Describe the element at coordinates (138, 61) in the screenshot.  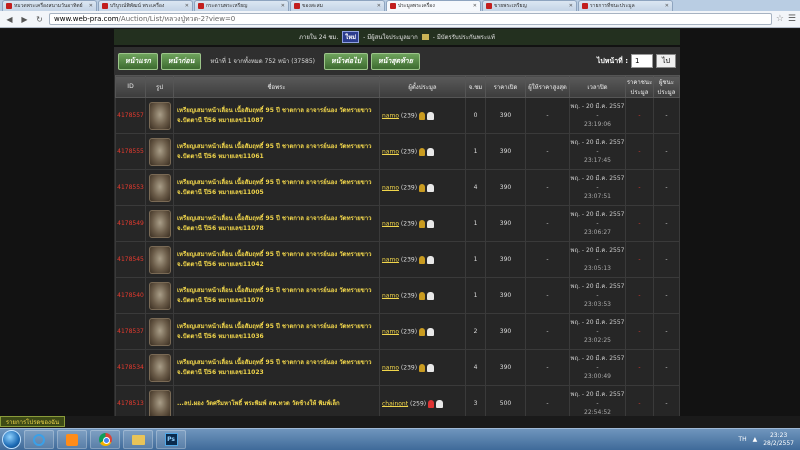
I see `first-page-button: หน้าแรก` at that location.